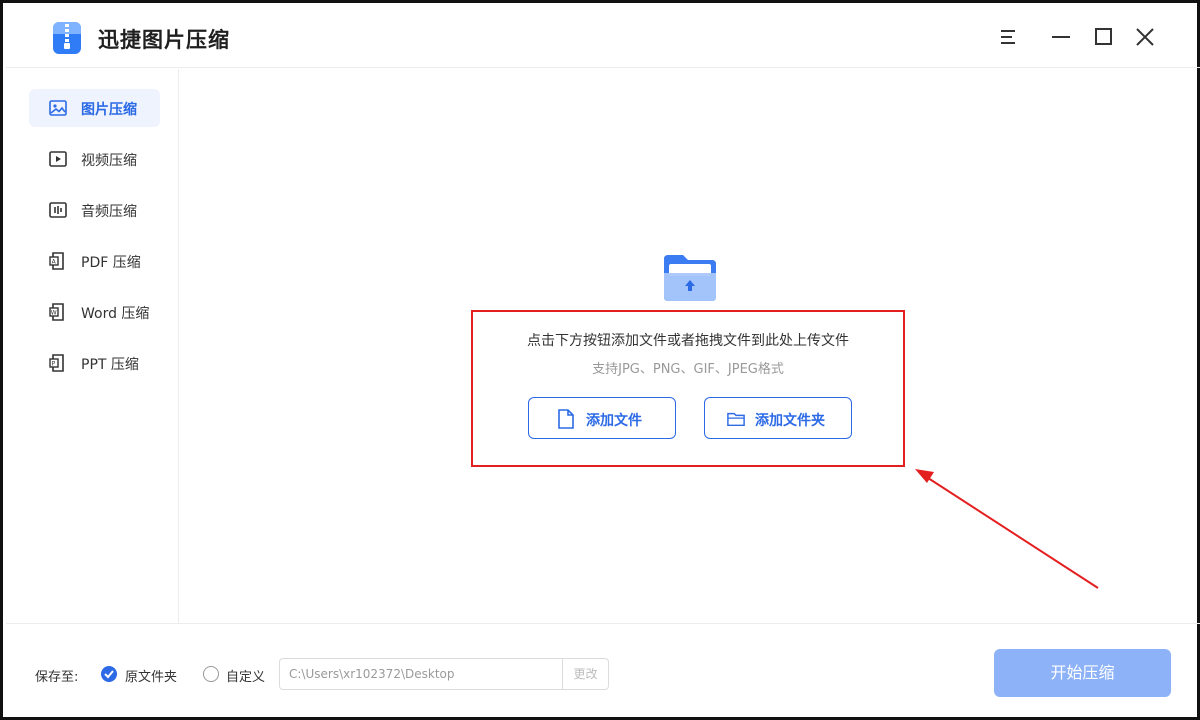  What do you see at coordinates (58, 210) in the screenshot?
I see `audio-icon` at bounding box center [58, 210].